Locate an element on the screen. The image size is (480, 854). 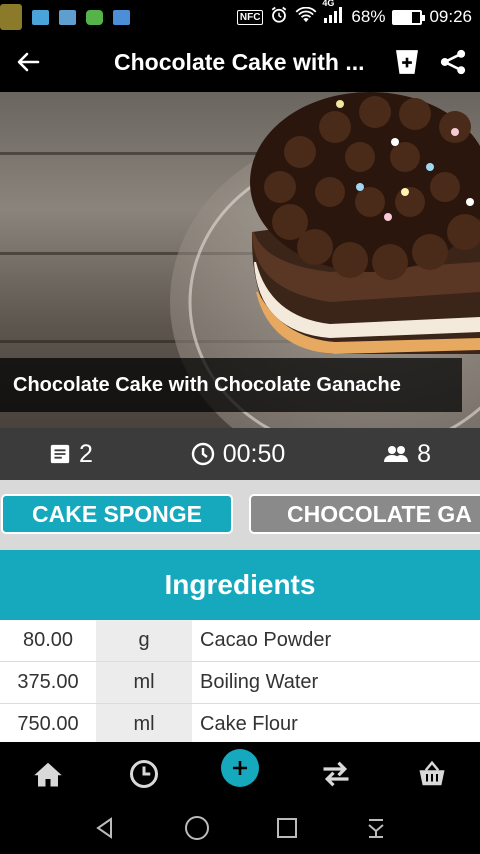
plus-icon is located at coordinates (240, 768).